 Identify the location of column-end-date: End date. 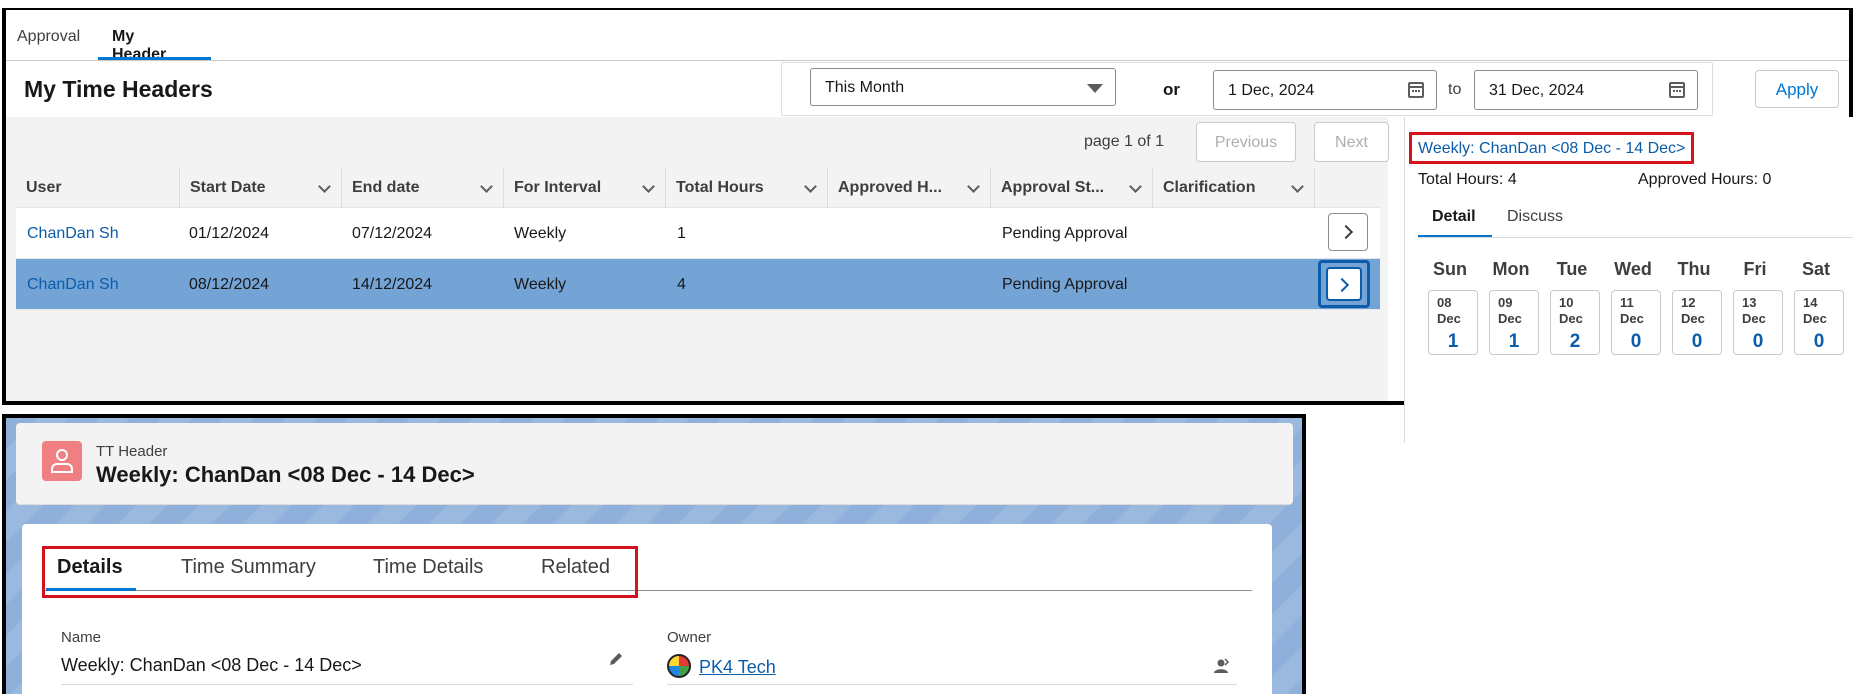
(423, 188).